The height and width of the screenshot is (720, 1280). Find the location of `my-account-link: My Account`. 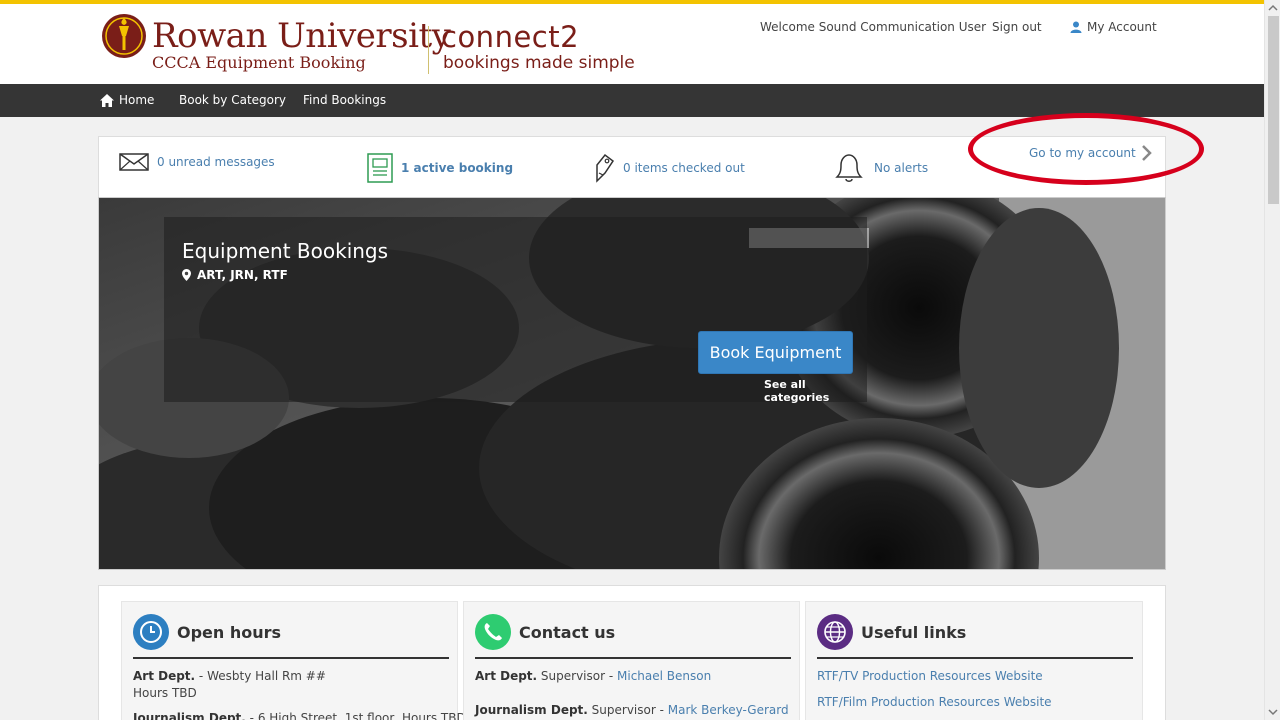

my-account-link: My Account is located at coordinates (1113, 27).